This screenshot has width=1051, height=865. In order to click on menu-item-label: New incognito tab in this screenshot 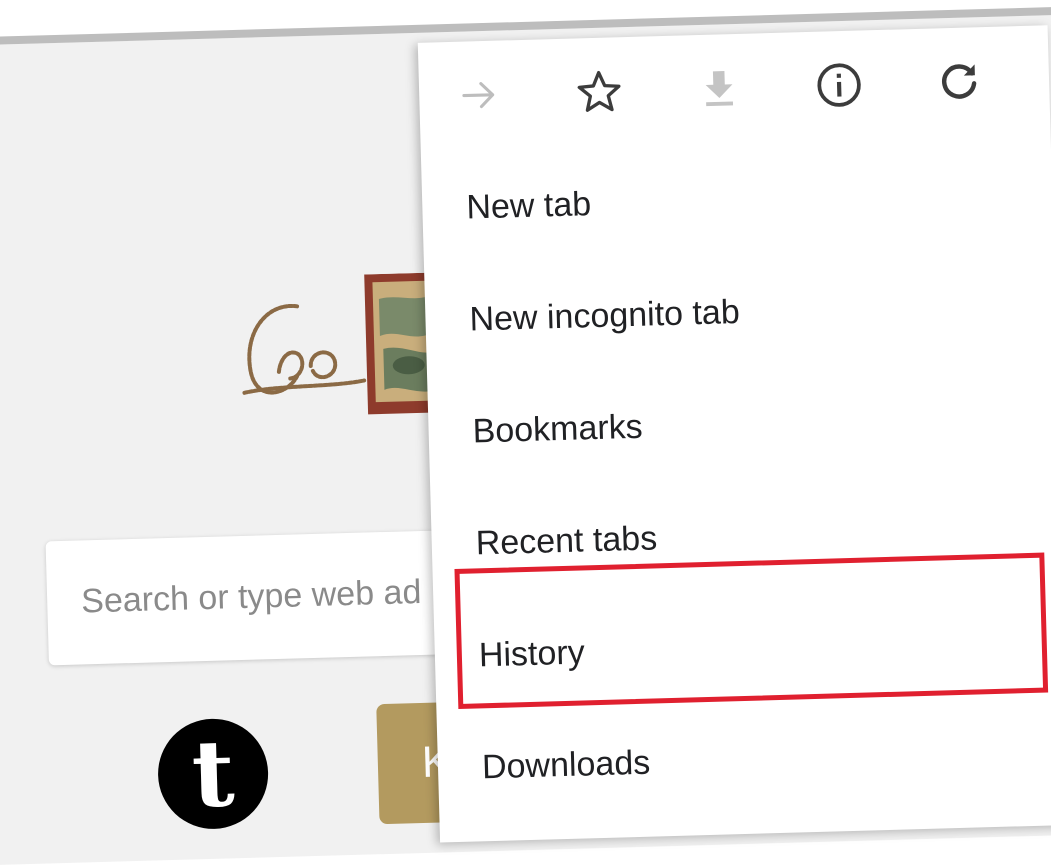, I will do `click(604, 315)`.